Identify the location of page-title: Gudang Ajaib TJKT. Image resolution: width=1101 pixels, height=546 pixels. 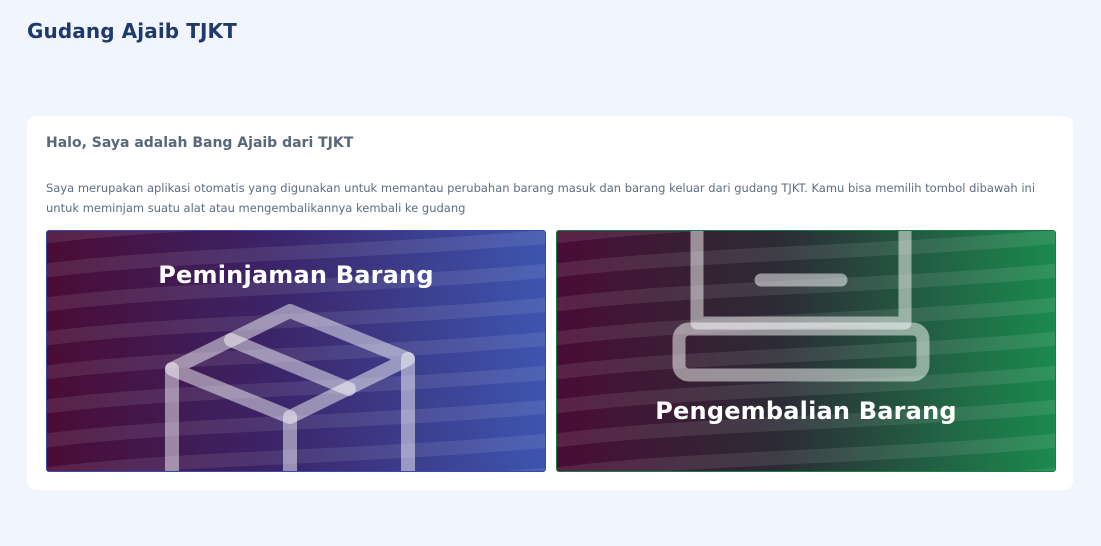
(132, 31).